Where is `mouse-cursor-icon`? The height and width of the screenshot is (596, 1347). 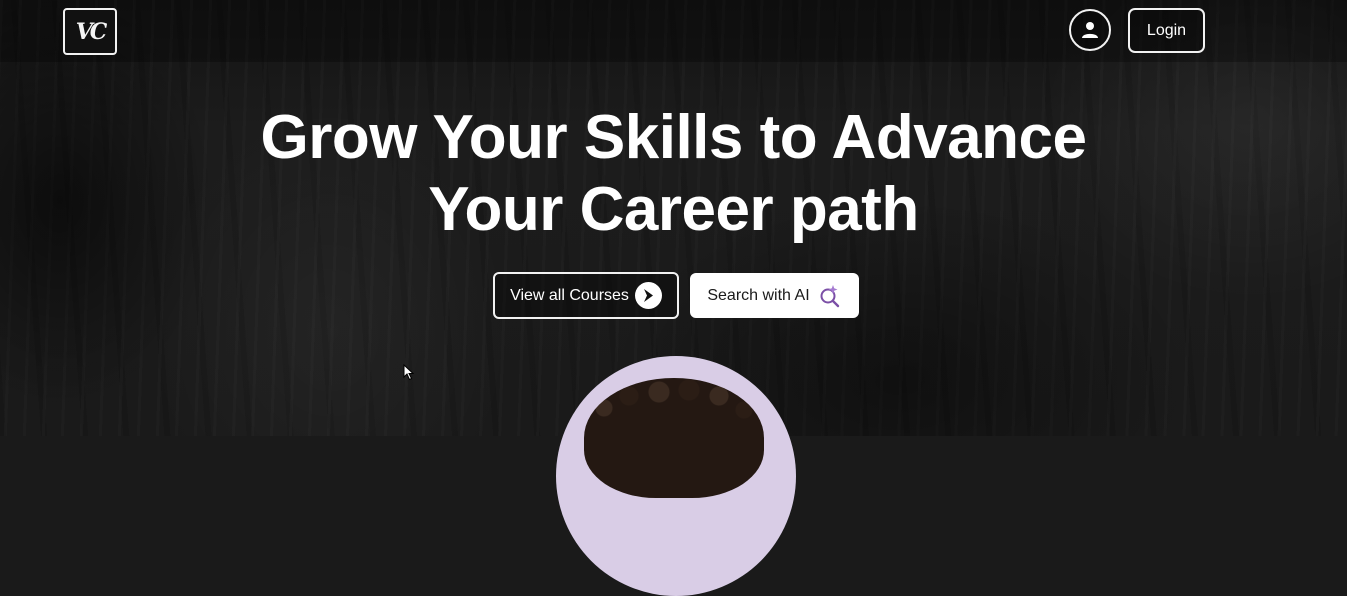
mouse-cursor-icon is located at coordinates (409, 372).